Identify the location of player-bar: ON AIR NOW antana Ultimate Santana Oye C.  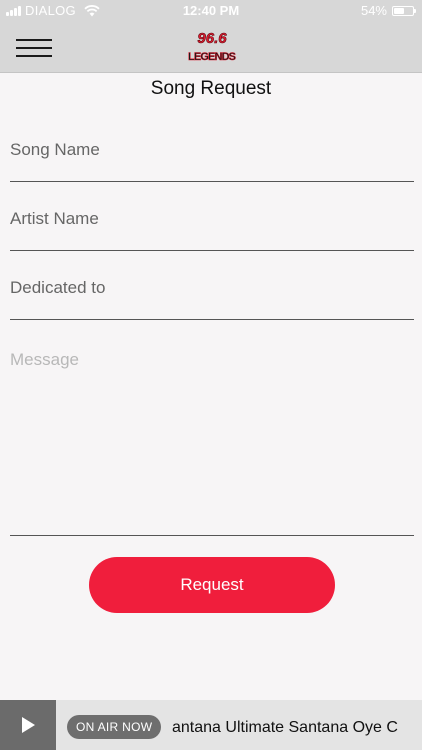
(211, 725).